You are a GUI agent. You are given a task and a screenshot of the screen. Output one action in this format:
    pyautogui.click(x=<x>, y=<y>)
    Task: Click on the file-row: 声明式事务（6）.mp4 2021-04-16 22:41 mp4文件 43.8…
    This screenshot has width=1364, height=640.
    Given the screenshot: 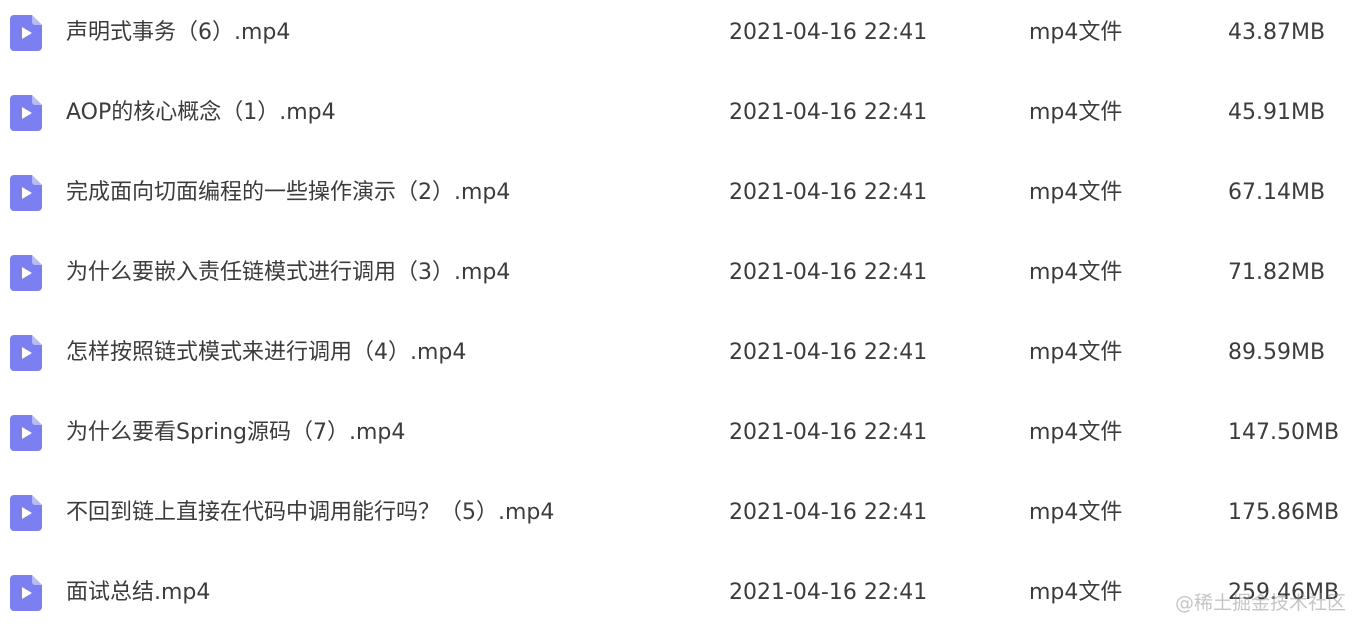 What is the action you would take?
    pyautogui.click(x=682, y=40)
    